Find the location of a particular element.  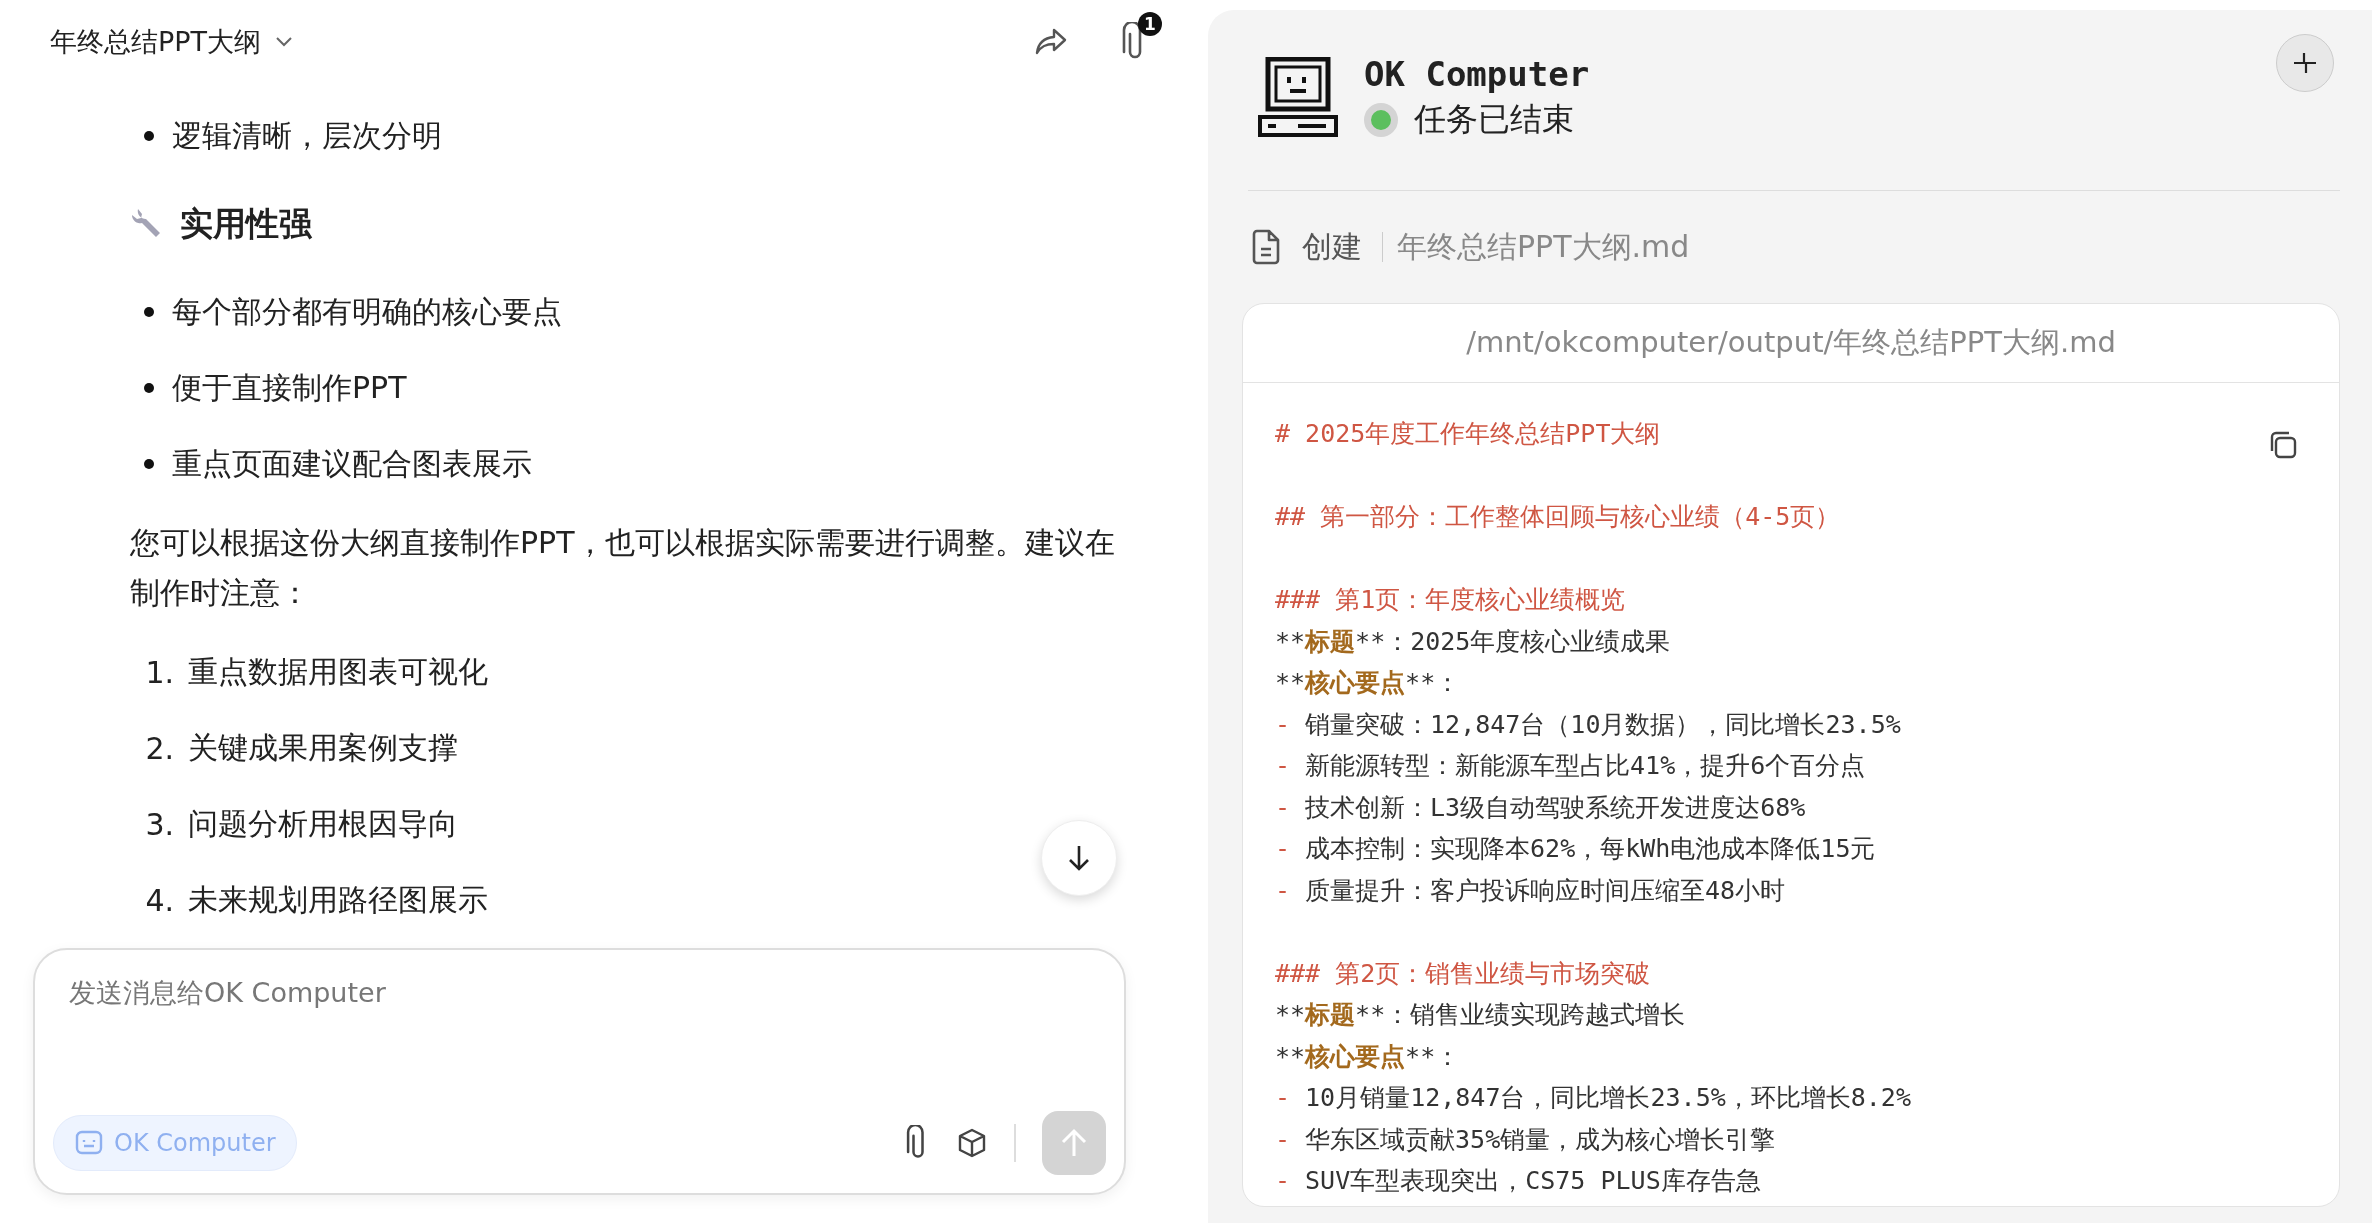

list-item-text: 未来规划用路径图展示 is located at coordinates (338, 899).